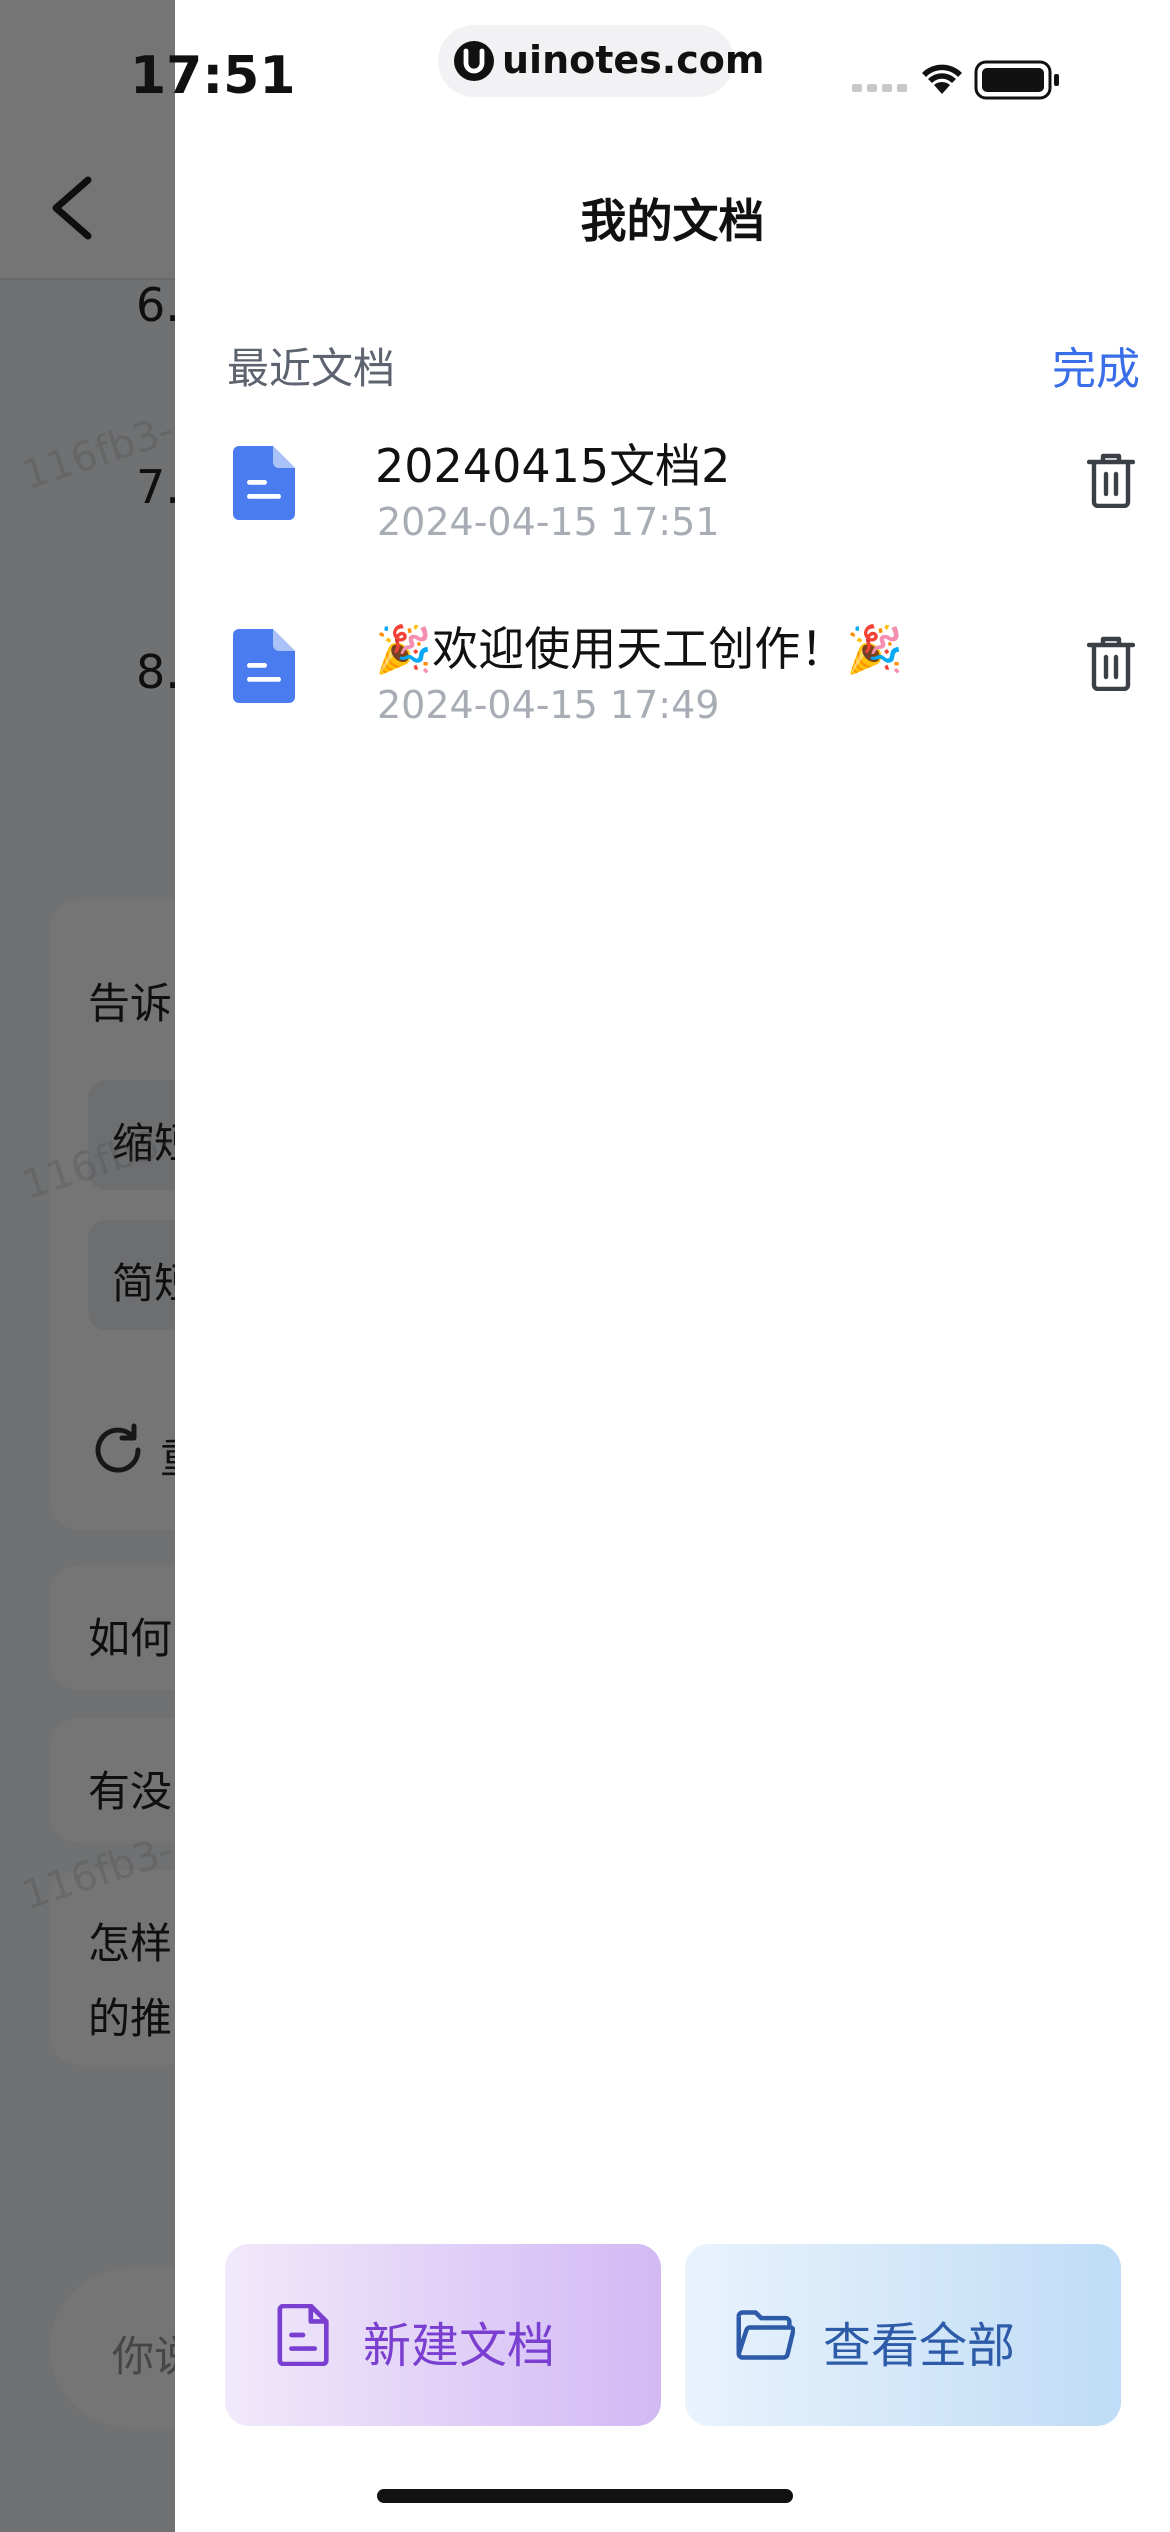  I want to click on section-label: 最近文档, so click(311, 368).